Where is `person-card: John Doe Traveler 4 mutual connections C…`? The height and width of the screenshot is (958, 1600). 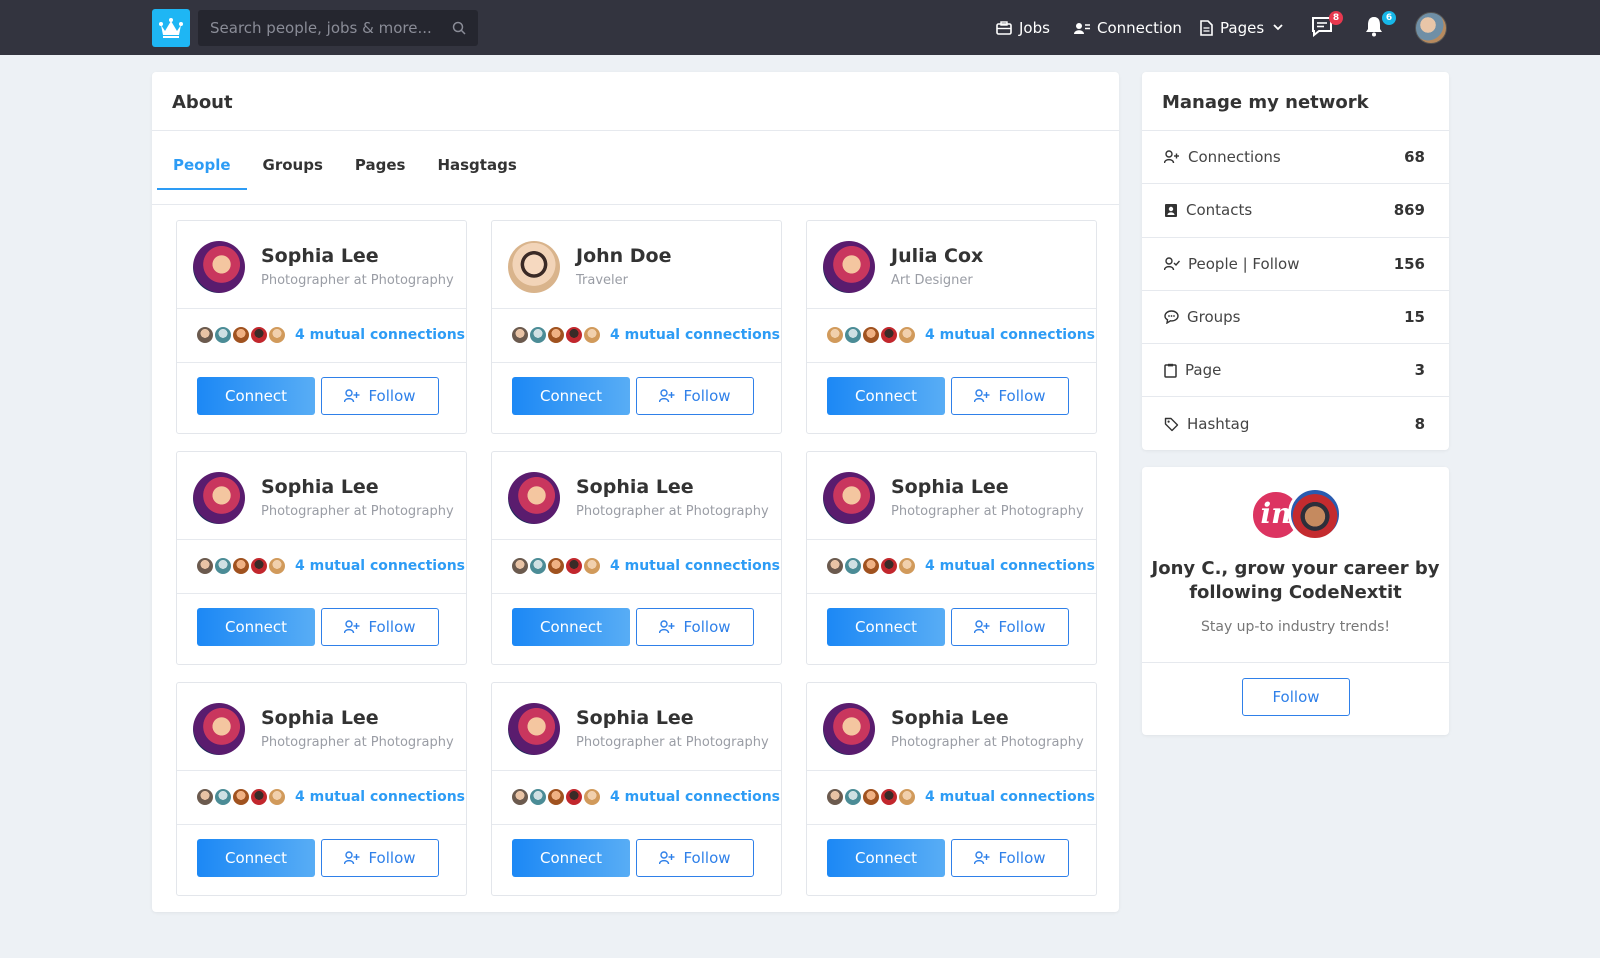
person-card: John Doe Traveler 4 mutual connections C… is located at coordinates (636, 327).